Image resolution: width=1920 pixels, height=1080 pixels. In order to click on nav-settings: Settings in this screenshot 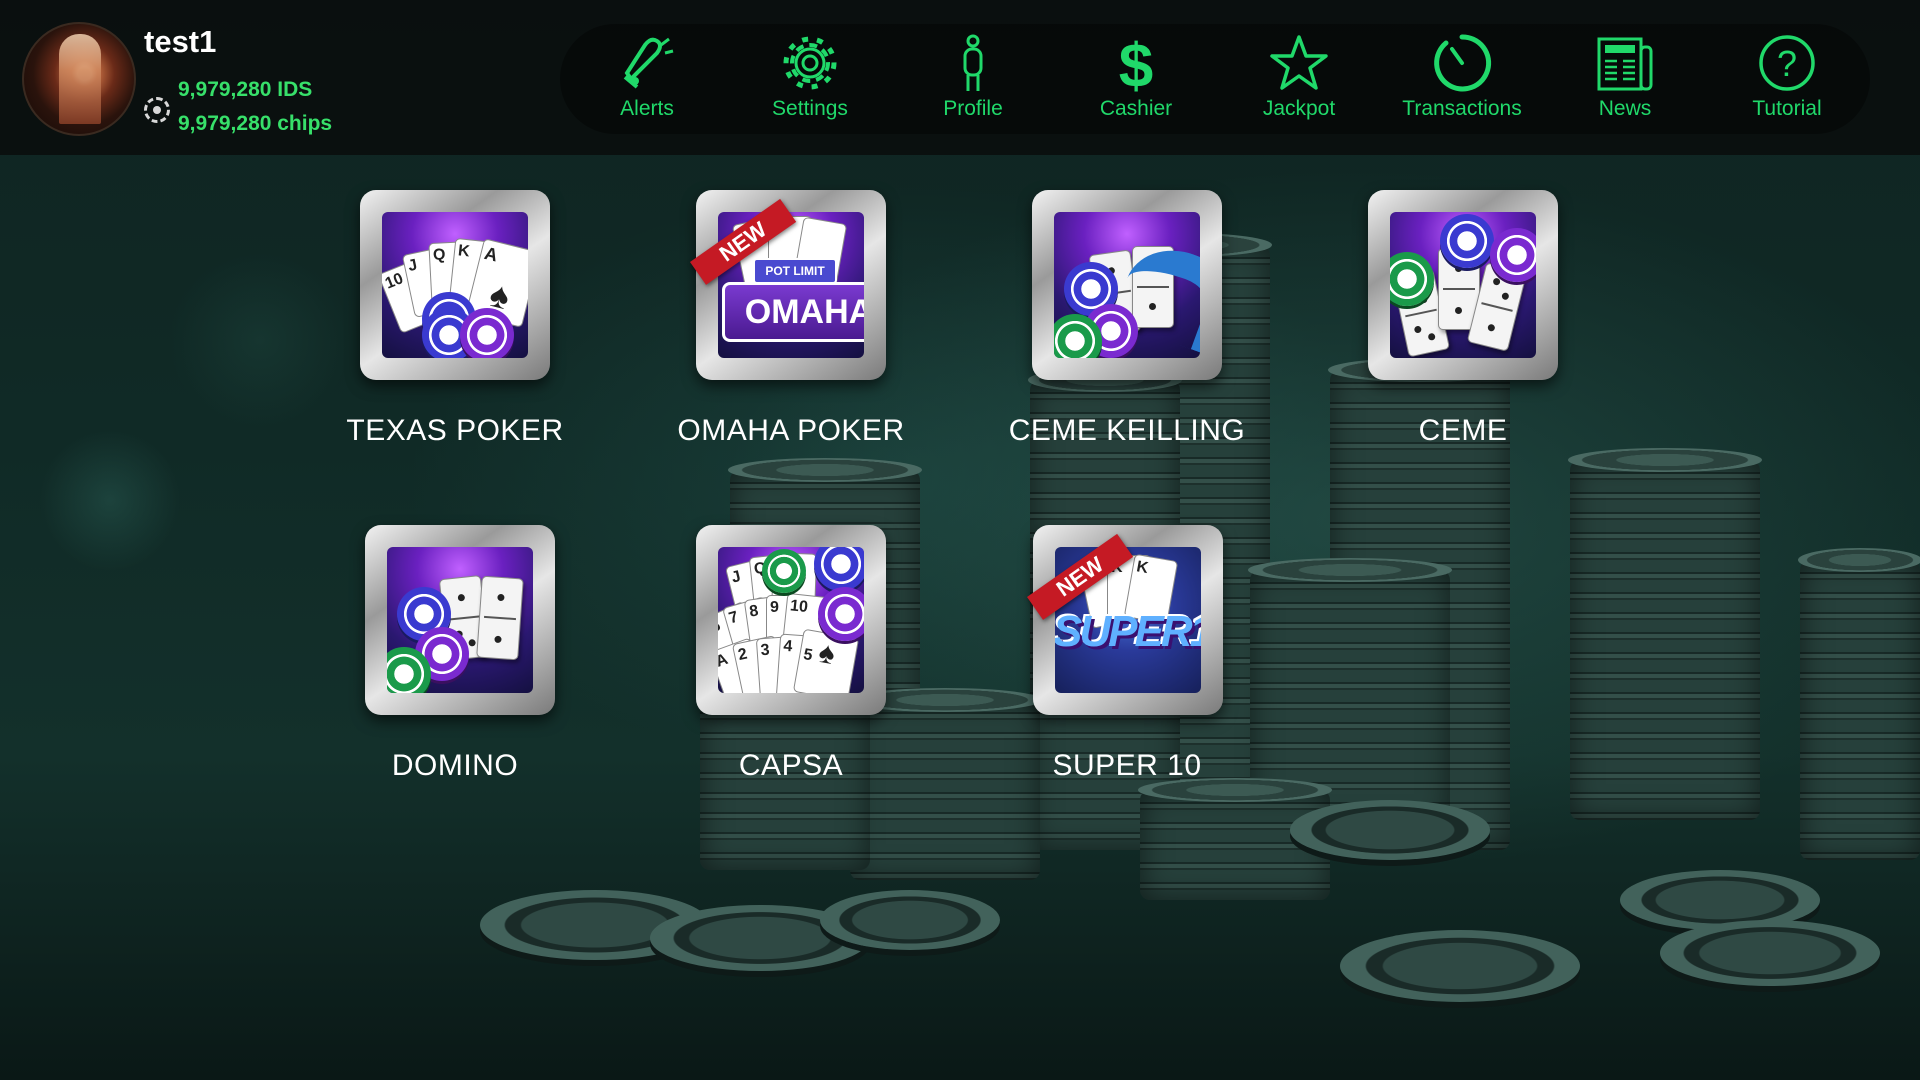, I will do `click(810, 83)`.